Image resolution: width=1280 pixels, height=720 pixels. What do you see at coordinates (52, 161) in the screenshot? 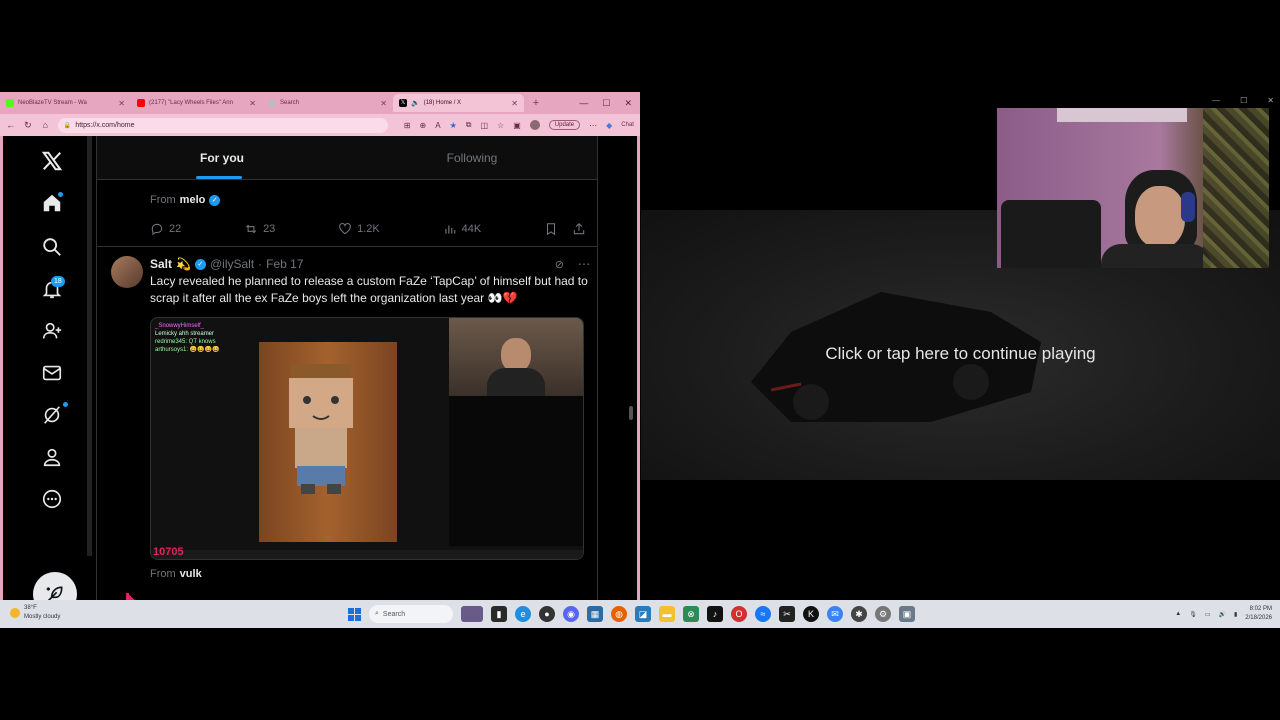
I see `x-logo-icon` at bounding box center [52, 161].